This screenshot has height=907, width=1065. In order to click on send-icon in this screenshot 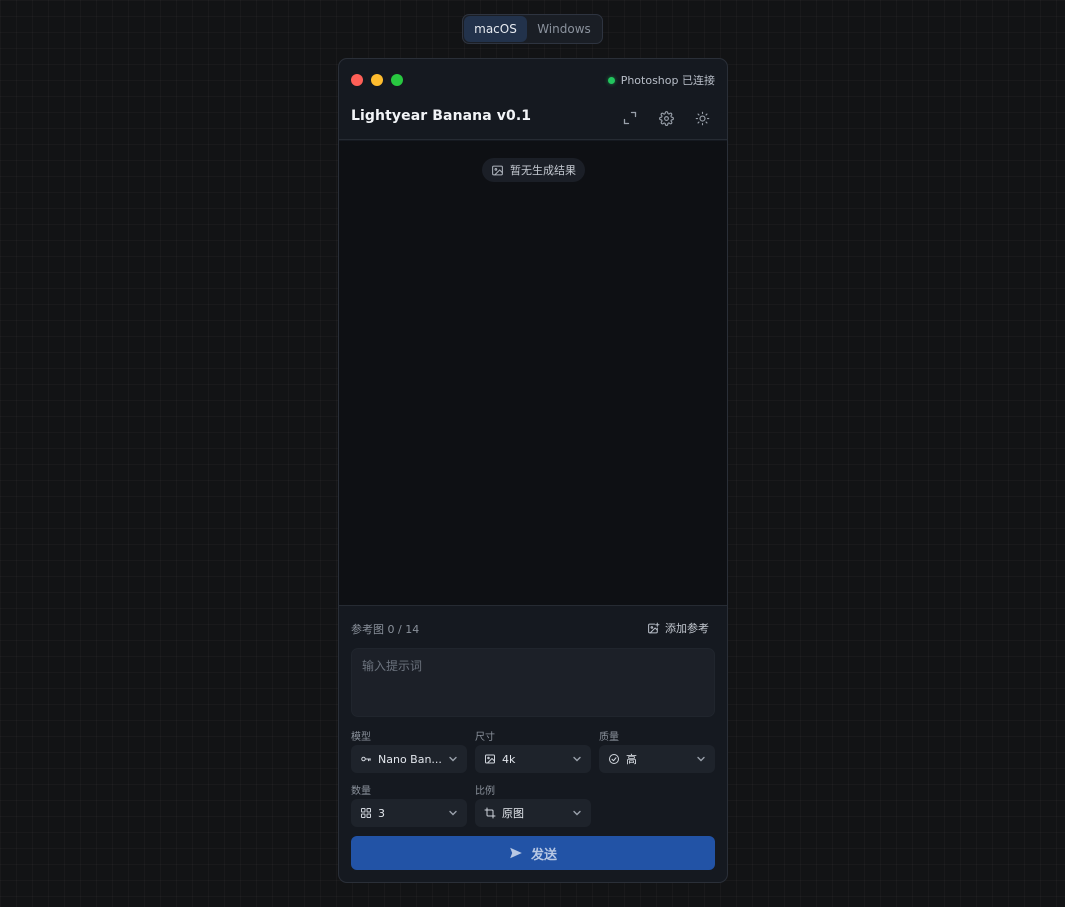, I will do `click(516, 853)`.